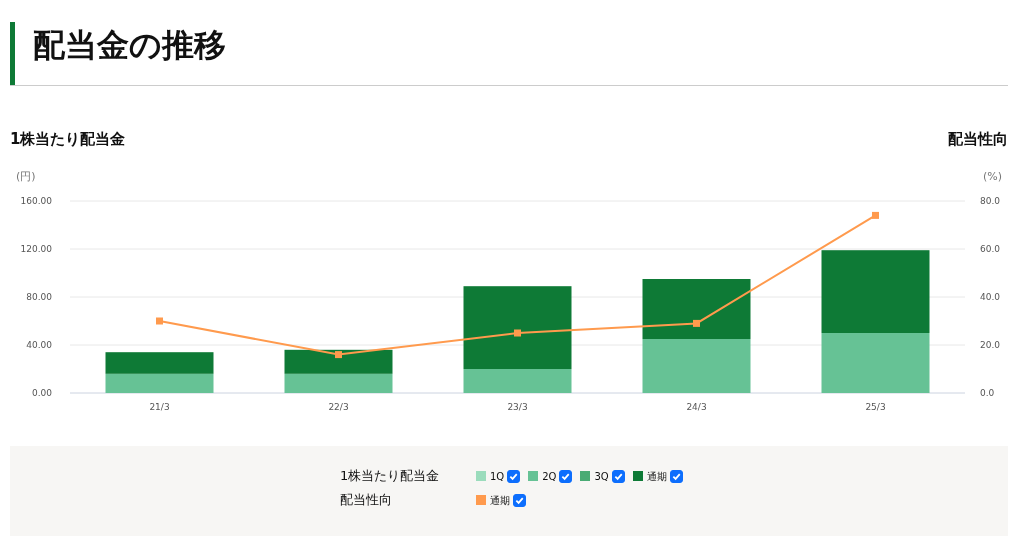 Image resolution: width=1024 pixels, height=551 pixels. Describe the element at coordinates (990, 249) in the screenshot. I see `axis-tick-label: 60.0` at that location.